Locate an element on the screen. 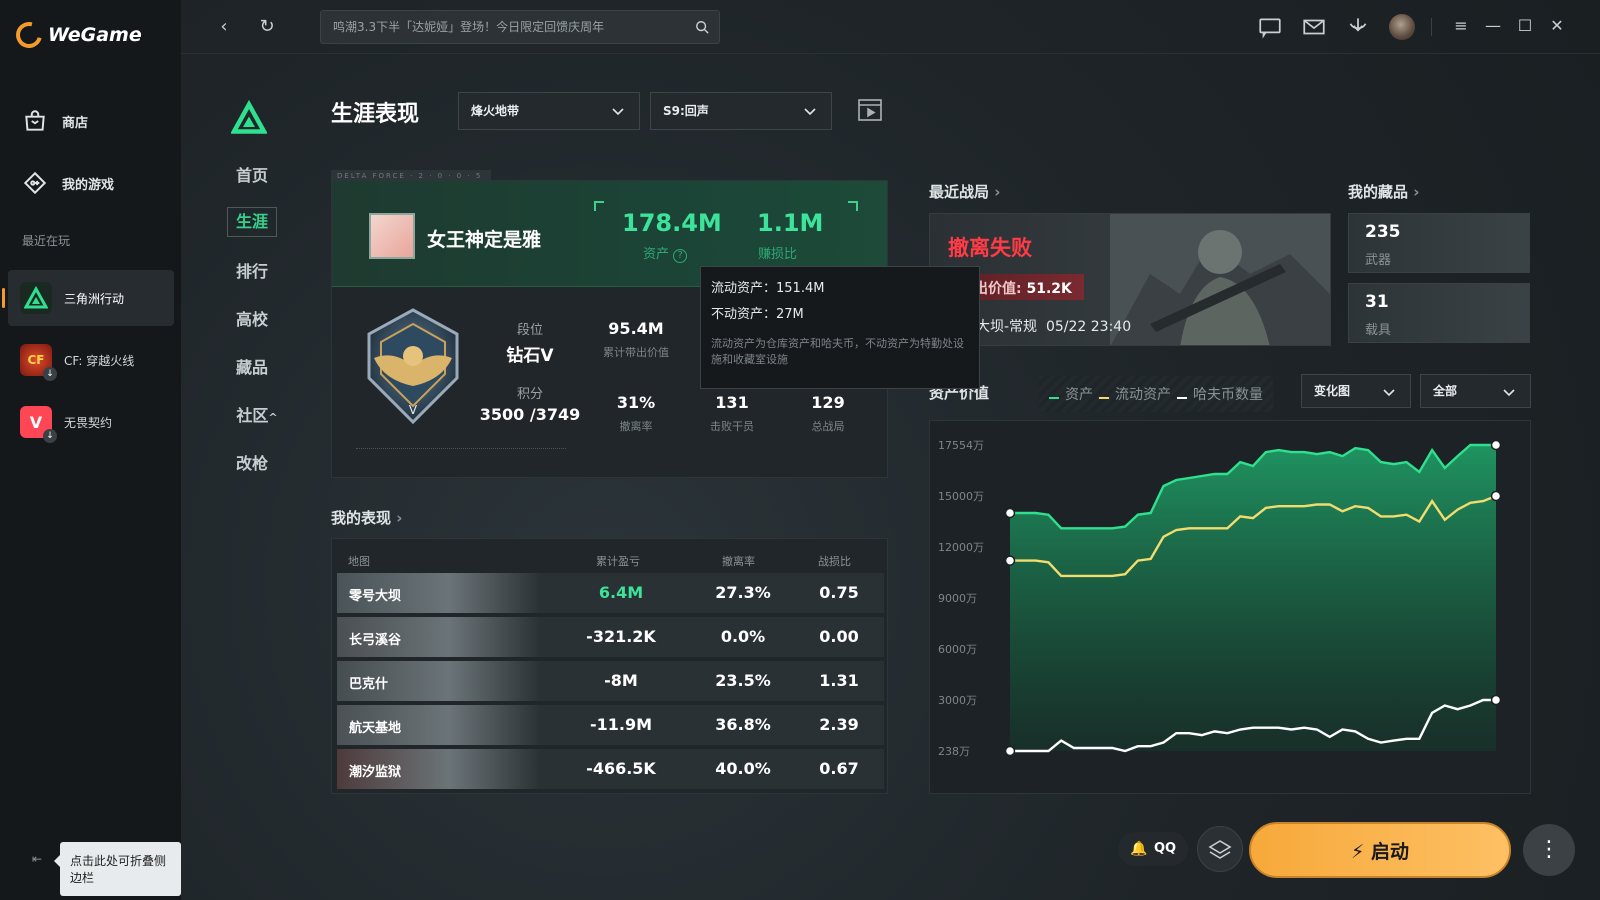  metric-total-matches: 129 总战局 is located at coordinates (828, 413).